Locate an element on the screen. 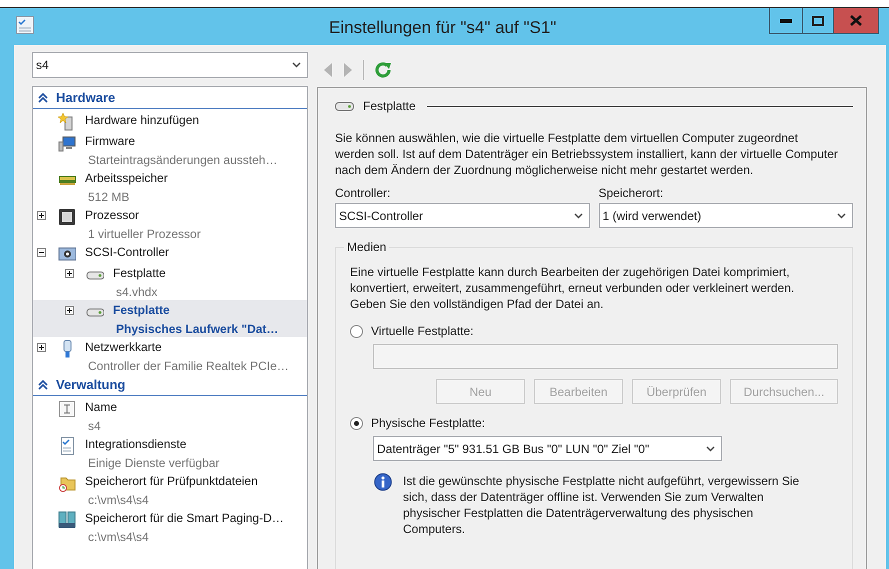 The image size is (889, 569). minimize-button is located at coordinates (786, 21).